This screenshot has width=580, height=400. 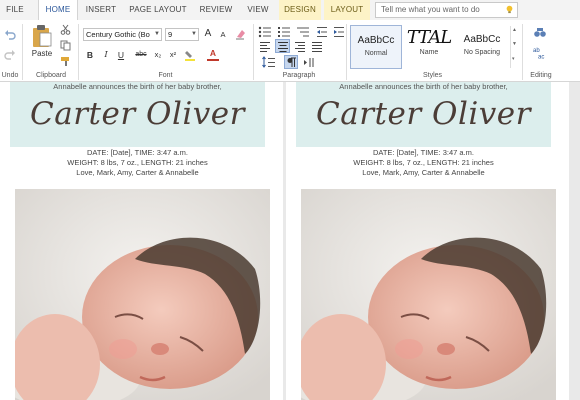 I want to click on line-spacing-icon, so click(x=269, y=62).